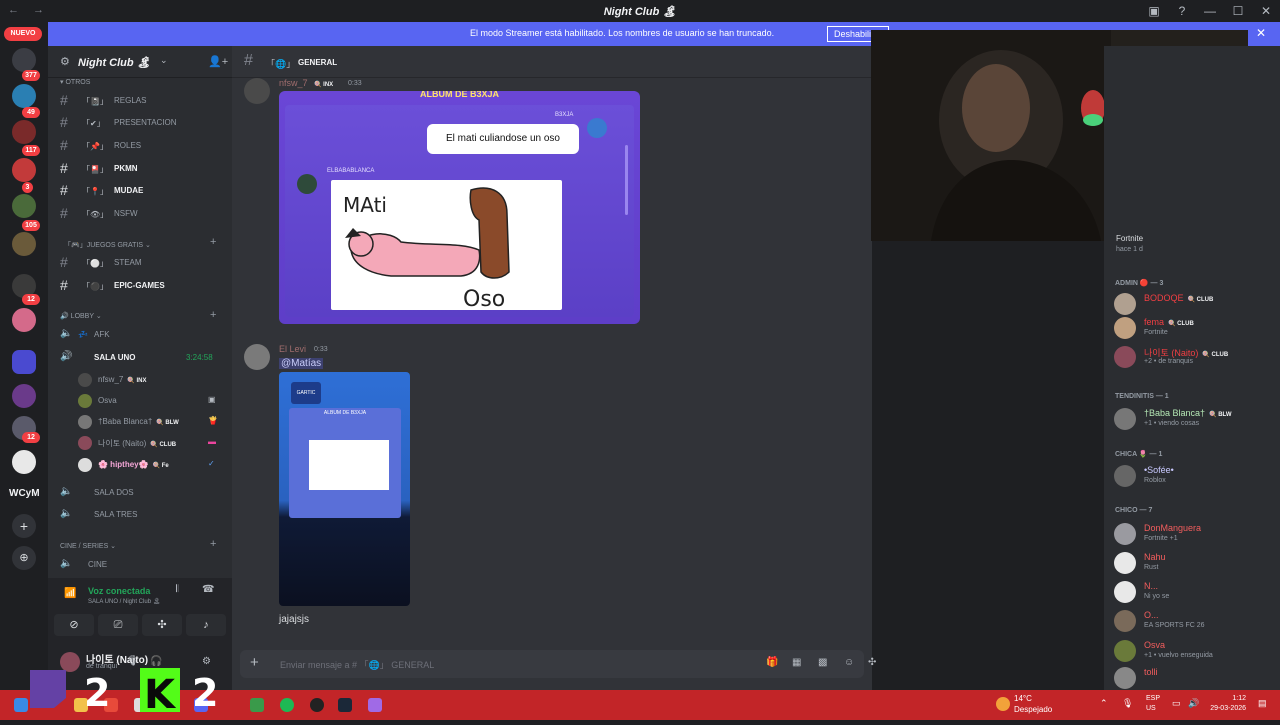 This screenshot has width=1280, height=725. I want to click on voice-user: Osva ▣, so click(151, 401).